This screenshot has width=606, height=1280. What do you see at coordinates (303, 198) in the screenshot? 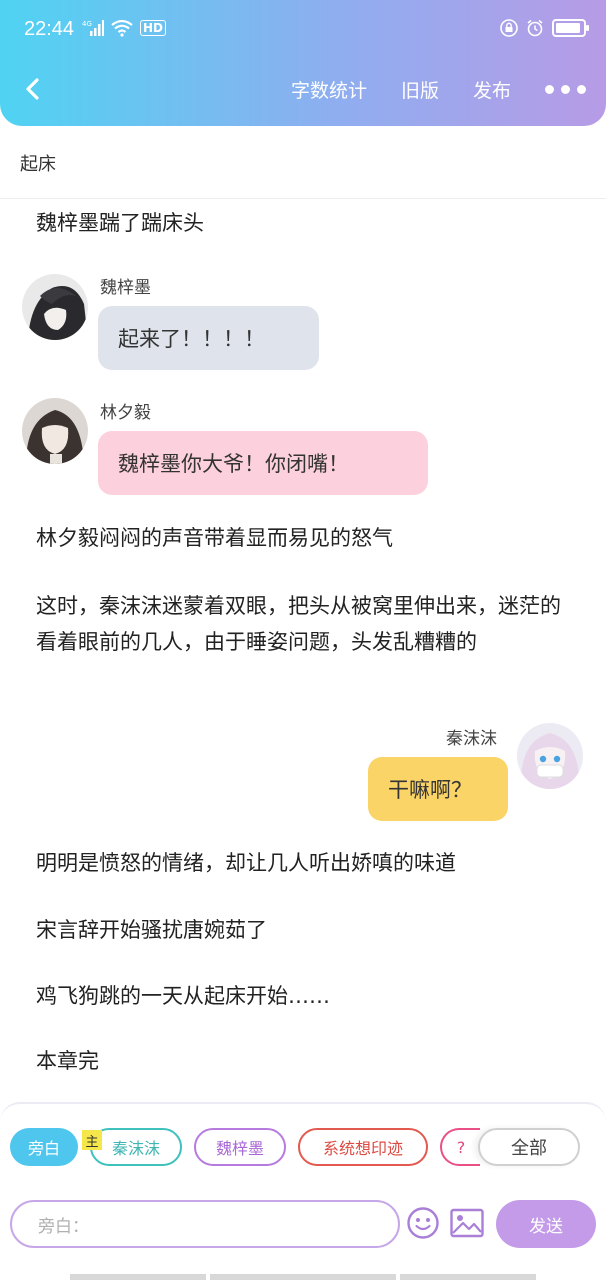
I see `divider` at bounding box center [303, 198].